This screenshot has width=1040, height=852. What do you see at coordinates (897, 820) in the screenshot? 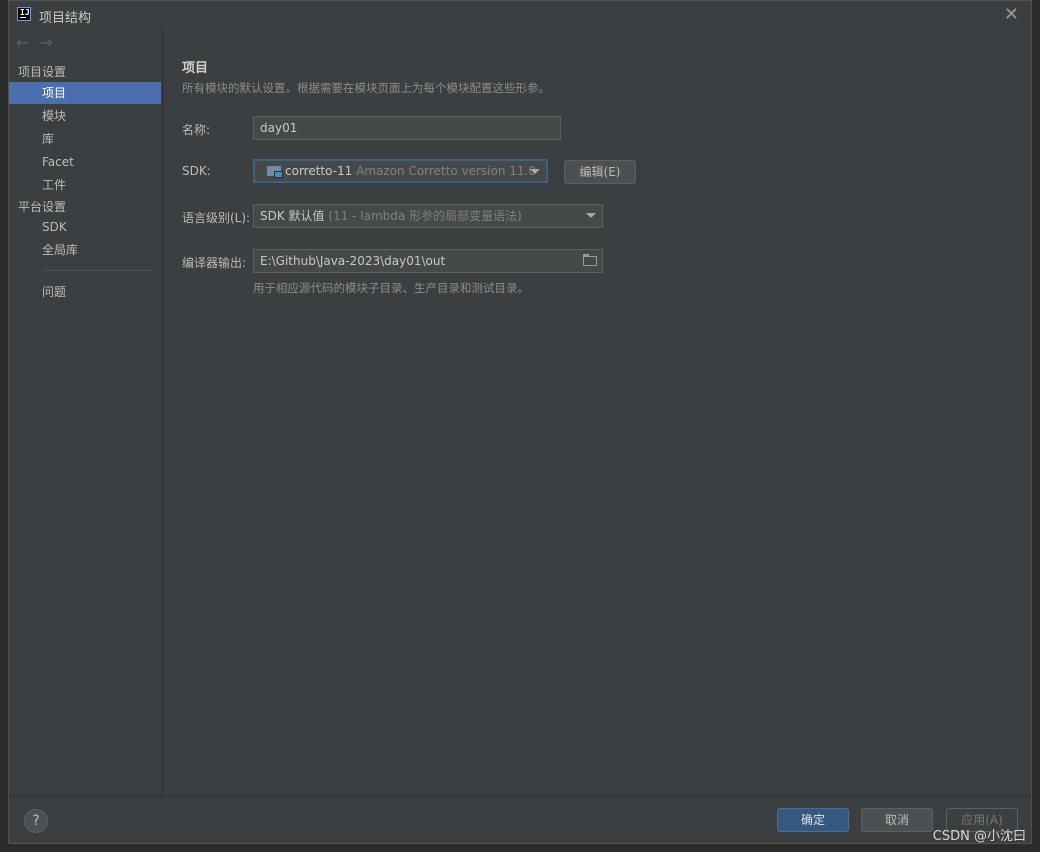
I see `cancel-button: 取消` at bounding box center [897, 820].